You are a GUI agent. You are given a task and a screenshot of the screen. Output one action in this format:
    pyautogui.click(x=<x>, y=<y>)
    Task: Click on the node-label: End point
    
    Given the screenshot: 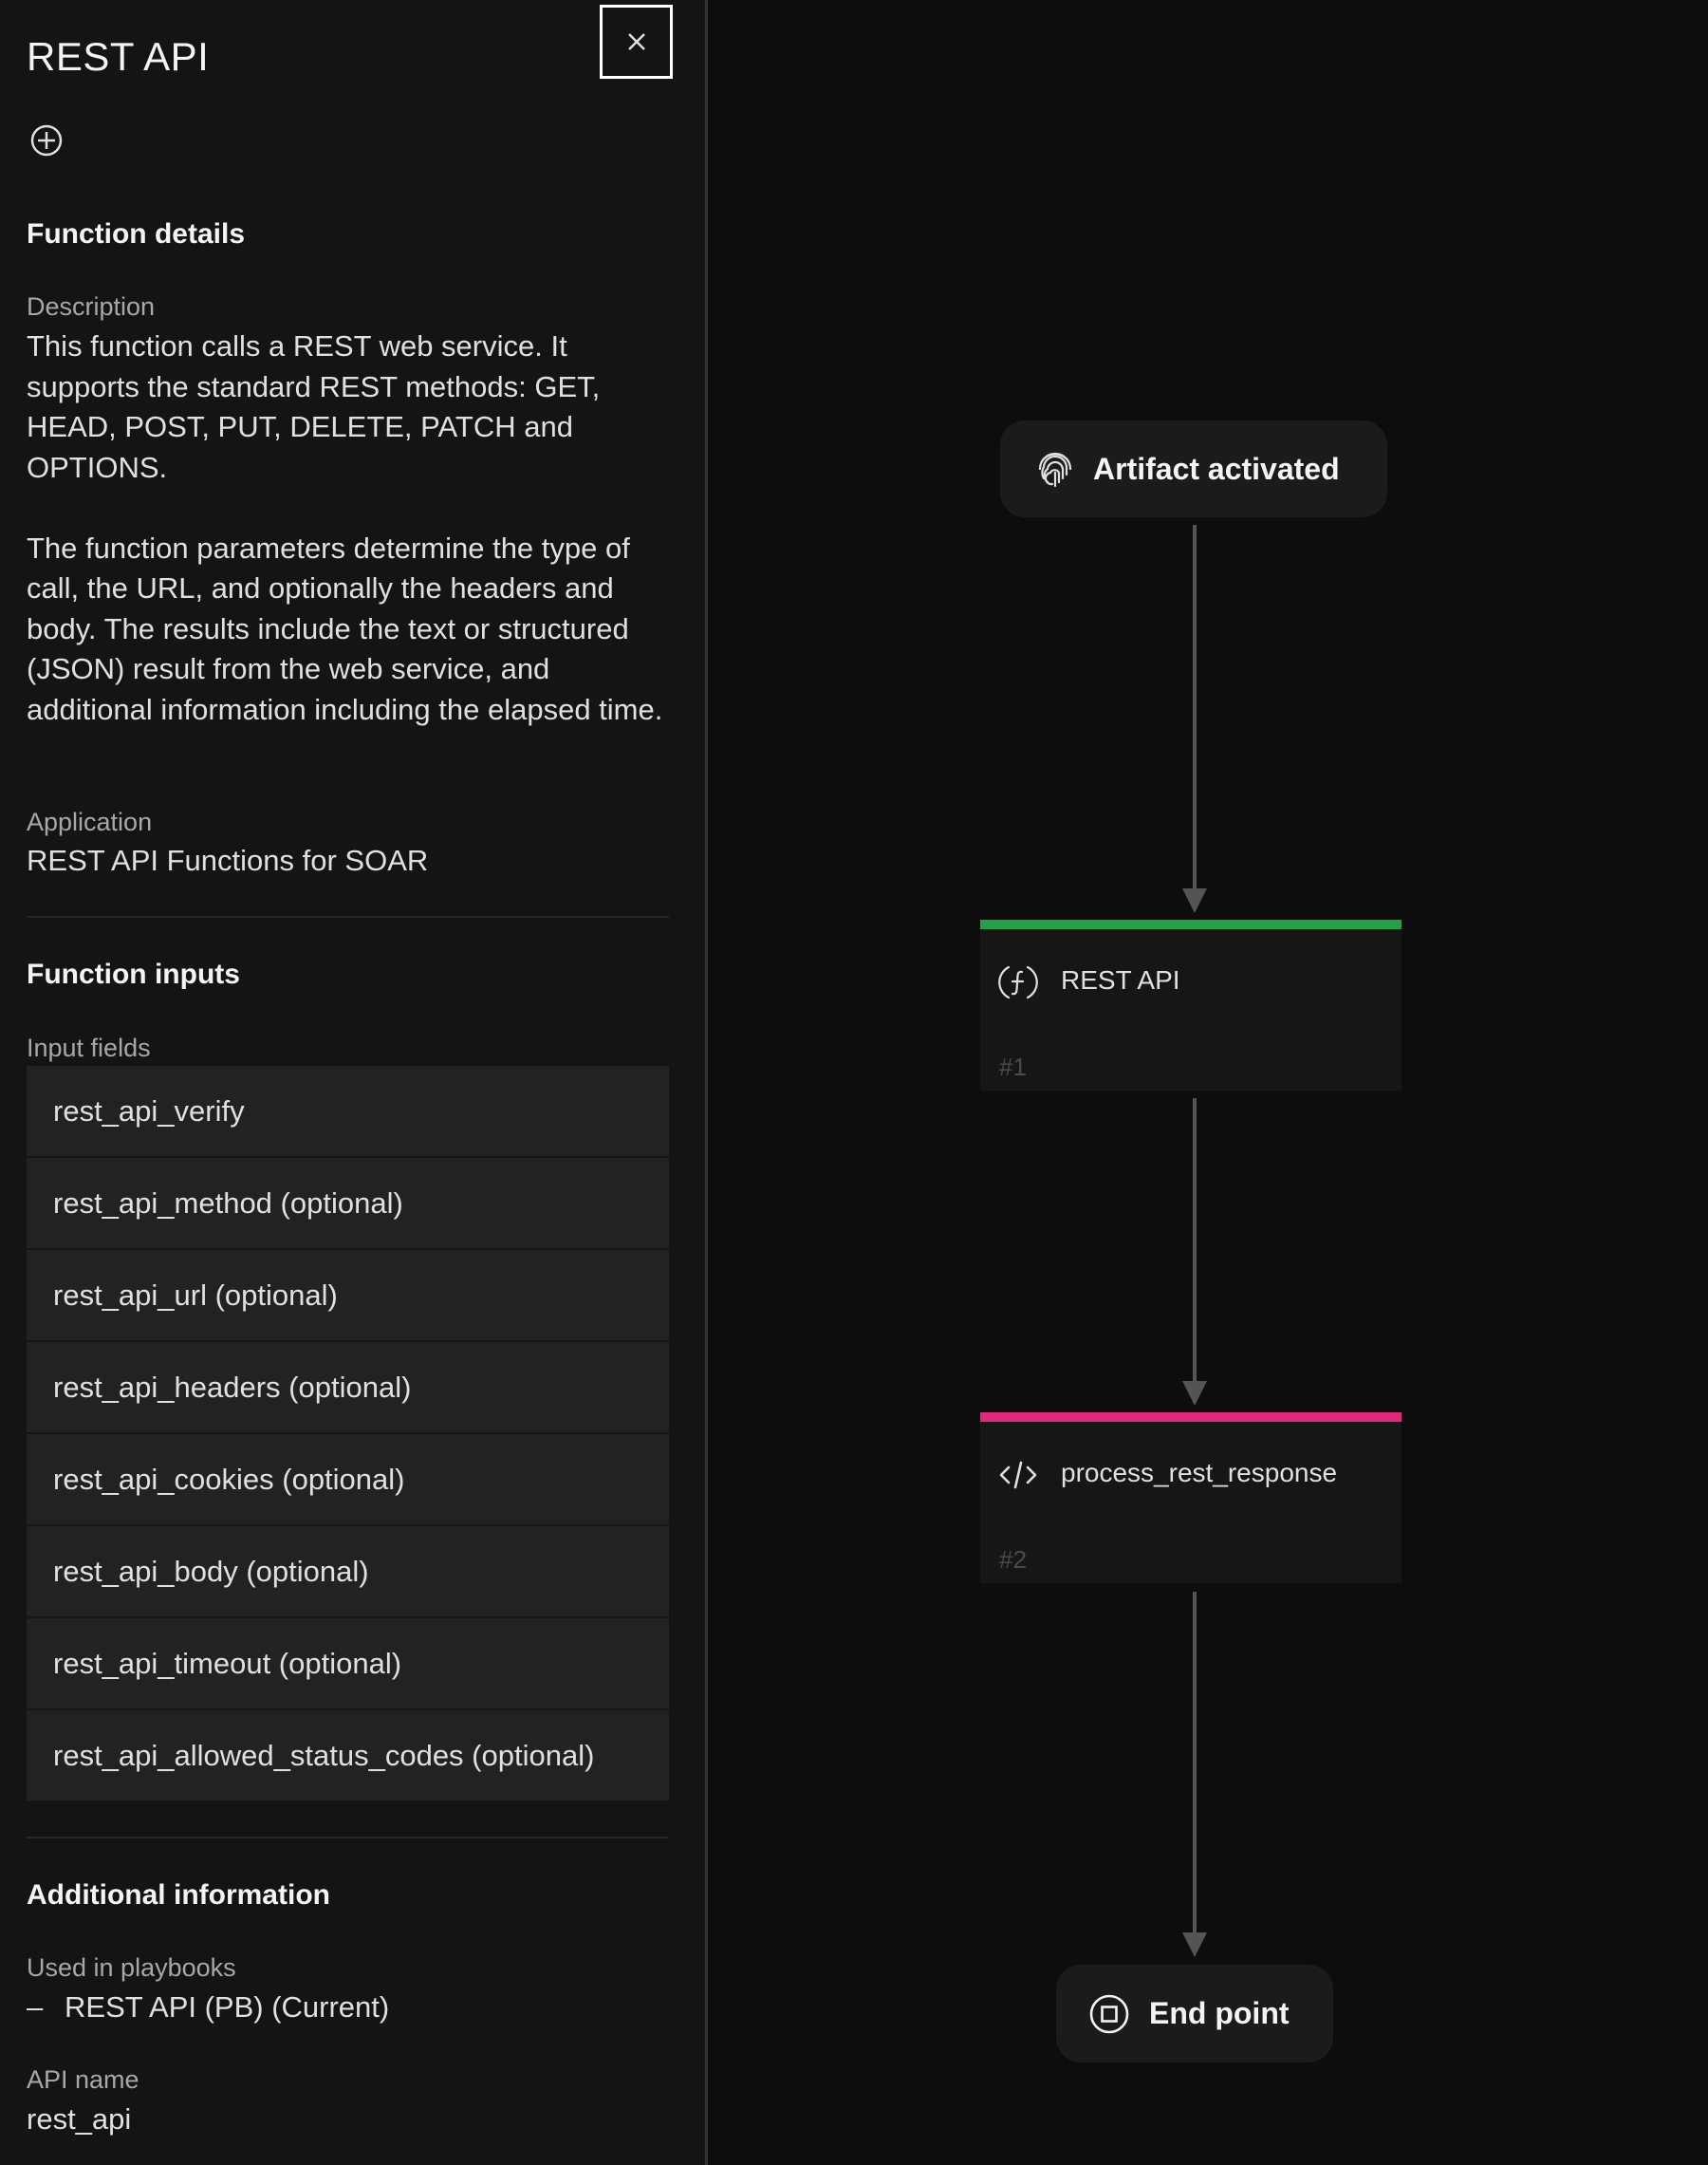 What is the action you would take?
    pyautogui.click(x=1219, y=2013)
    